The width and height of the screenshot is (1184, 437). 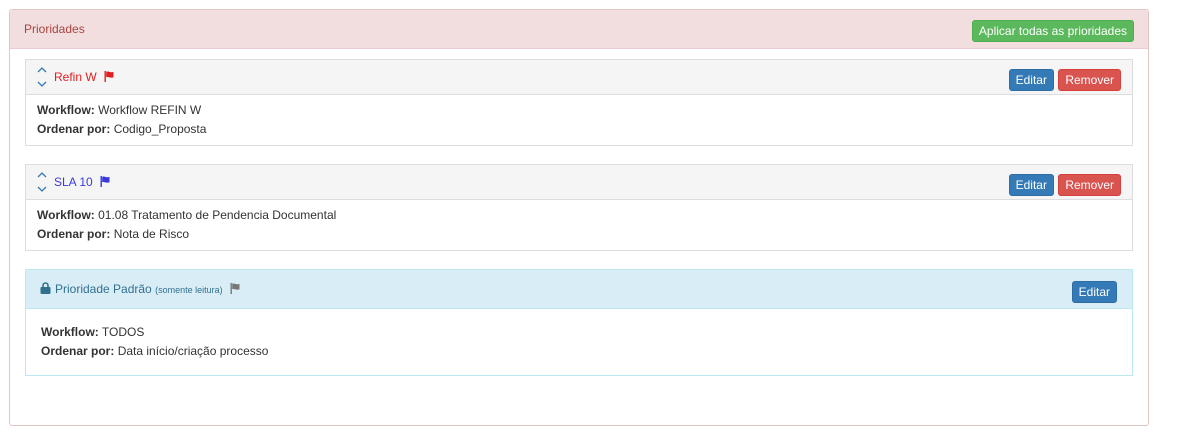 What do you see at coordinates (123, 332) in the screenshot?
I see `workflow-value: TODOS` at bounding box center [123, 332].